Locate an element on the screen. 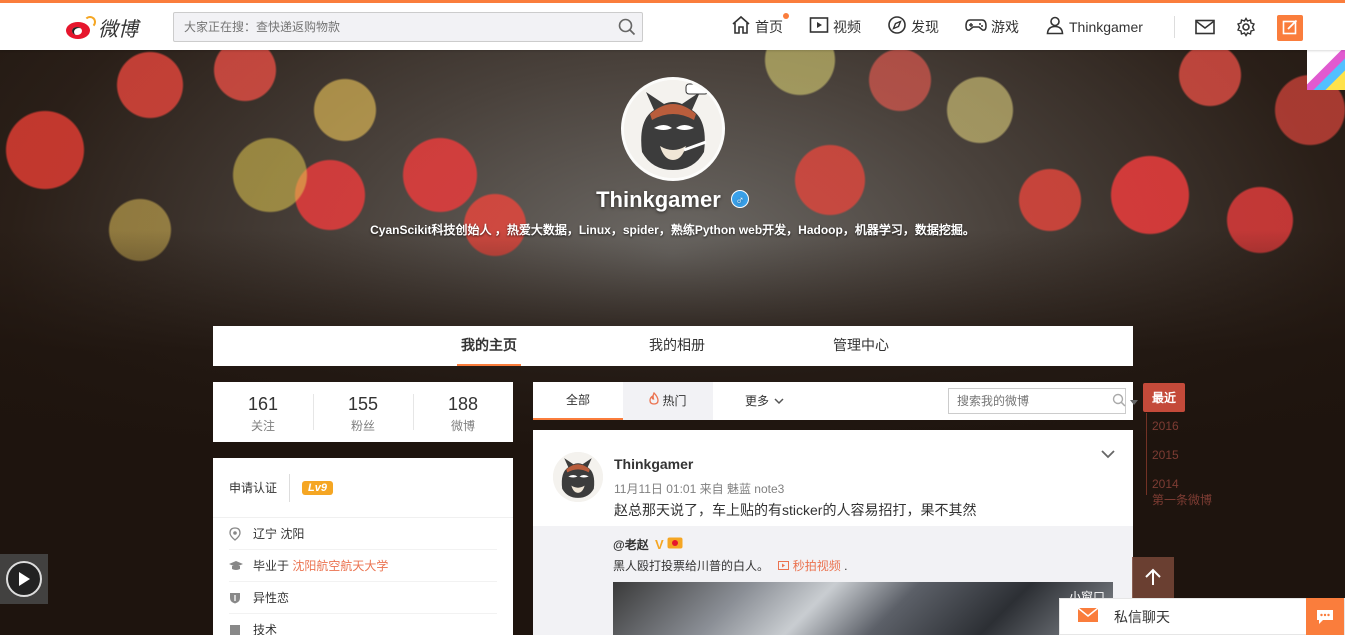 This screenshot has height=635, width=1345. repost-author-row: @老赵 V is located at coordinates (648, 544).